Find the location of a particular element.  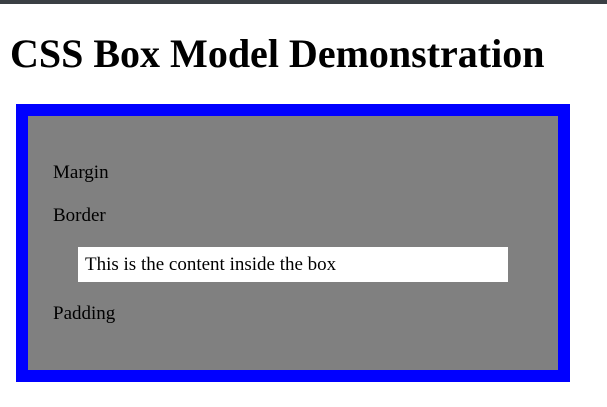

content-box: This is the content inside the box is located at coordinates (293, 264).